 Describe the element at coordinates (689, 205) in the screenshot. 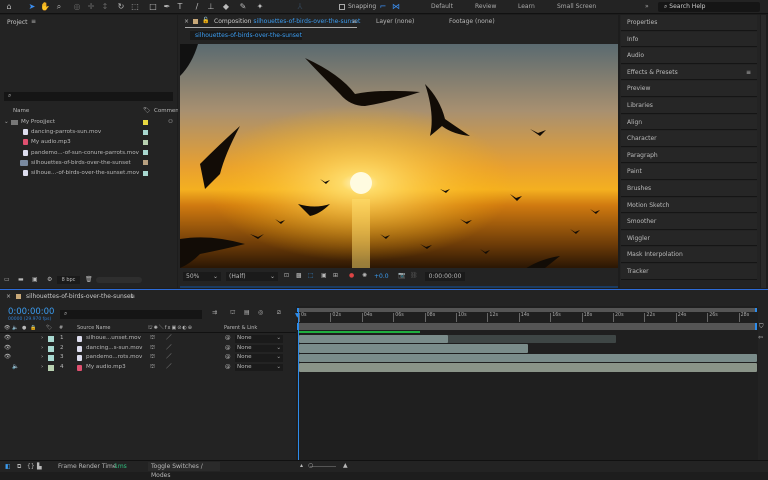

I see `panel-motion-sketch: Motion Sketch` at that location.